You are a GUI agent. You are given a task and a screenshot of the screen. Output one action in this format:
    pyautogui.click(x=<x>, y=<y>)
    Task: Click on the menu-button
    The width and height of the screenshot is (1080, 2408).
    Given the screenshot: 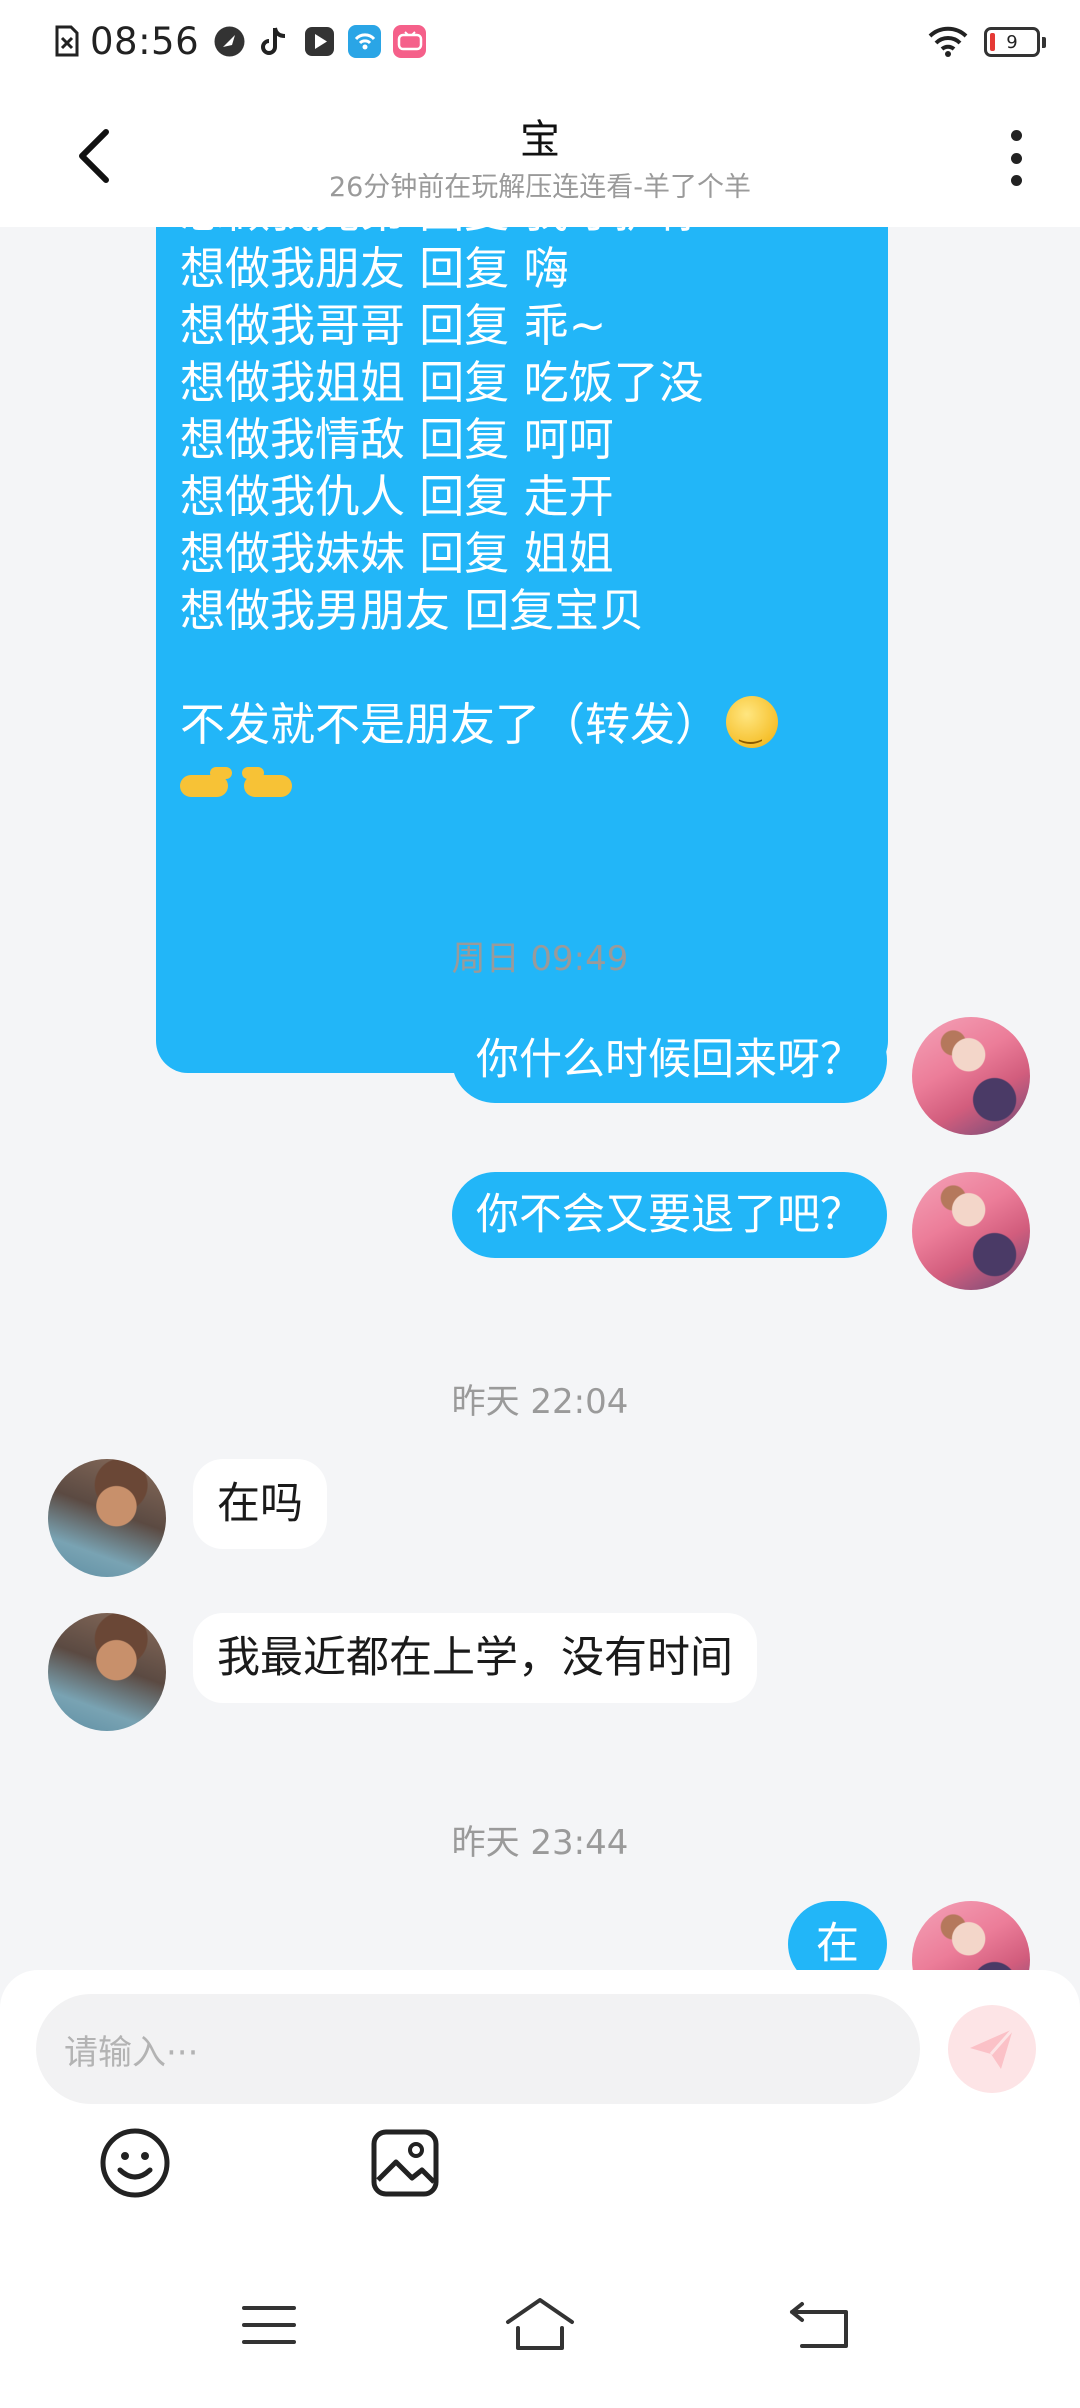 What is the action you would take?
    pyautogui.click(x=270, y=2325)
    